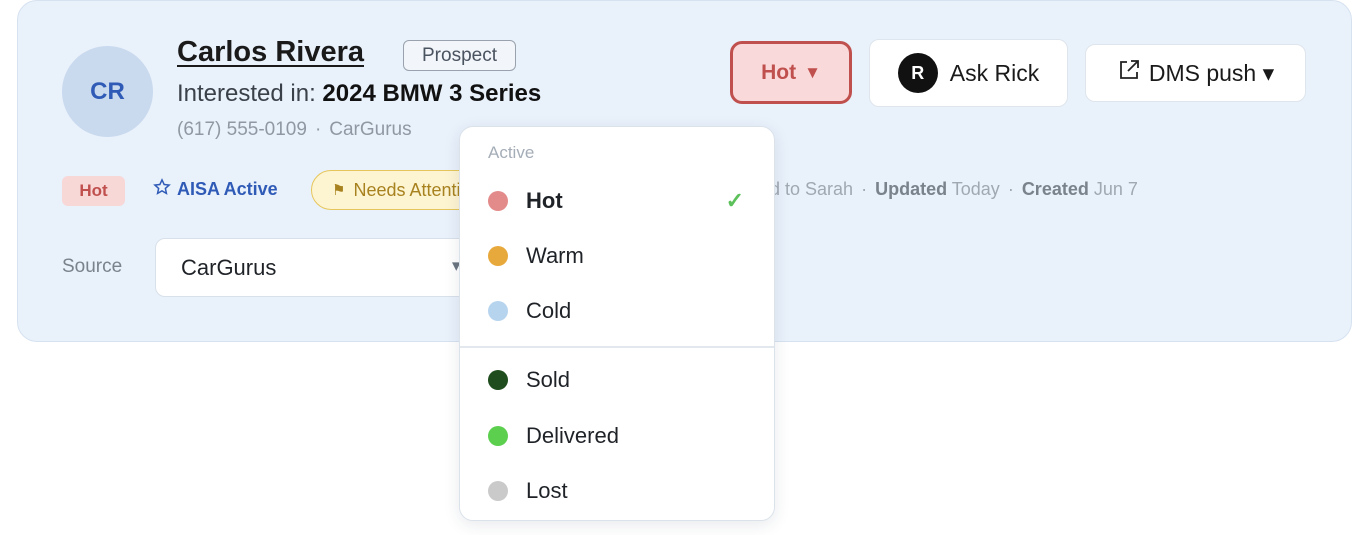  Describe the element at coordinates (459, 55) in the screenshot. I see `status-badge: Prospect` at that location.